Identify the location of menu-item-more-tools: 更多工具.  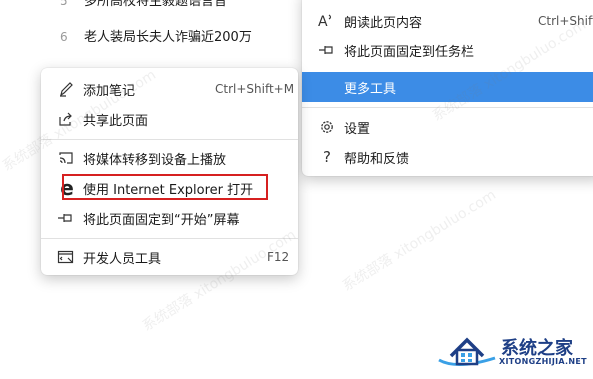
(447, 87).